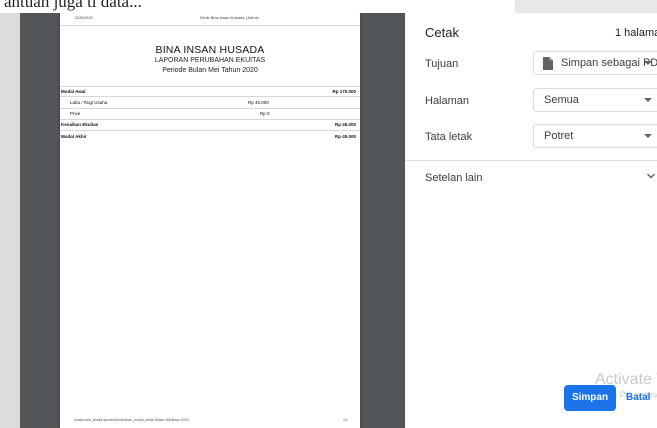 Image resolution: width=657 pixels, height=428 pixels. What do you see at coordinates (447, 101) in the screenshot?
I see `pages-label: Halaman` at bounding box center [447, 101].